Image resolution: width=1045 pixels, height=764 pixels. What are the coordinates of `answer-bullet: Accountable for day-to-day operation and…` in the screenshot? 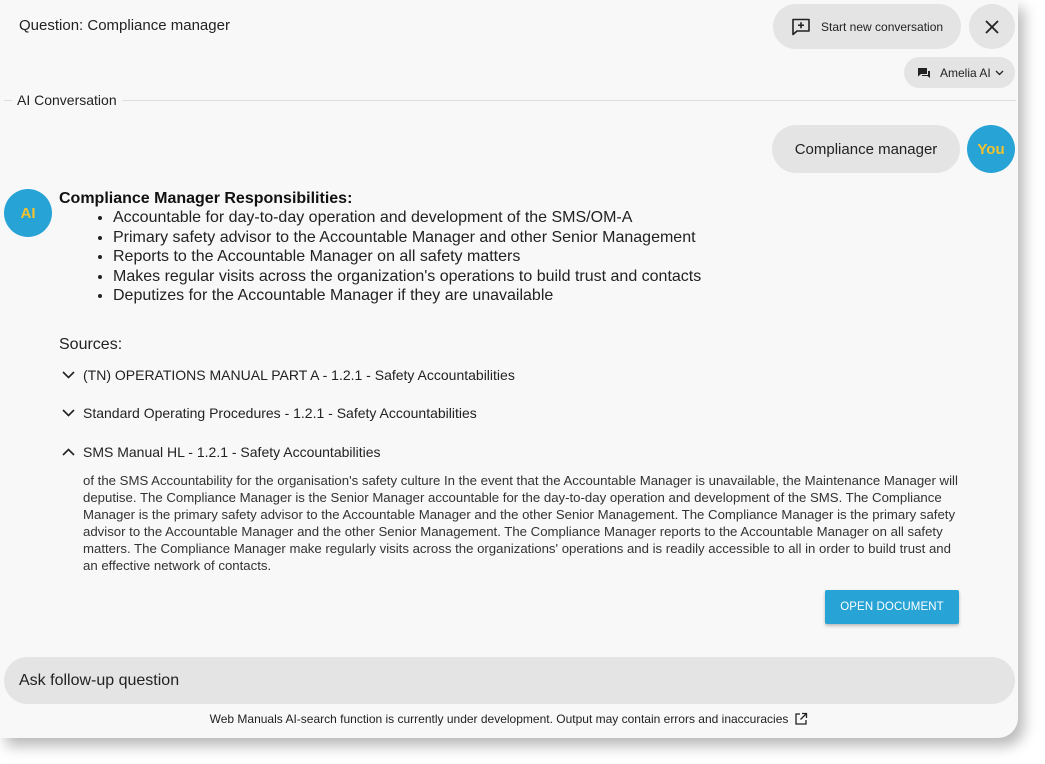 It's located at (407, 218).